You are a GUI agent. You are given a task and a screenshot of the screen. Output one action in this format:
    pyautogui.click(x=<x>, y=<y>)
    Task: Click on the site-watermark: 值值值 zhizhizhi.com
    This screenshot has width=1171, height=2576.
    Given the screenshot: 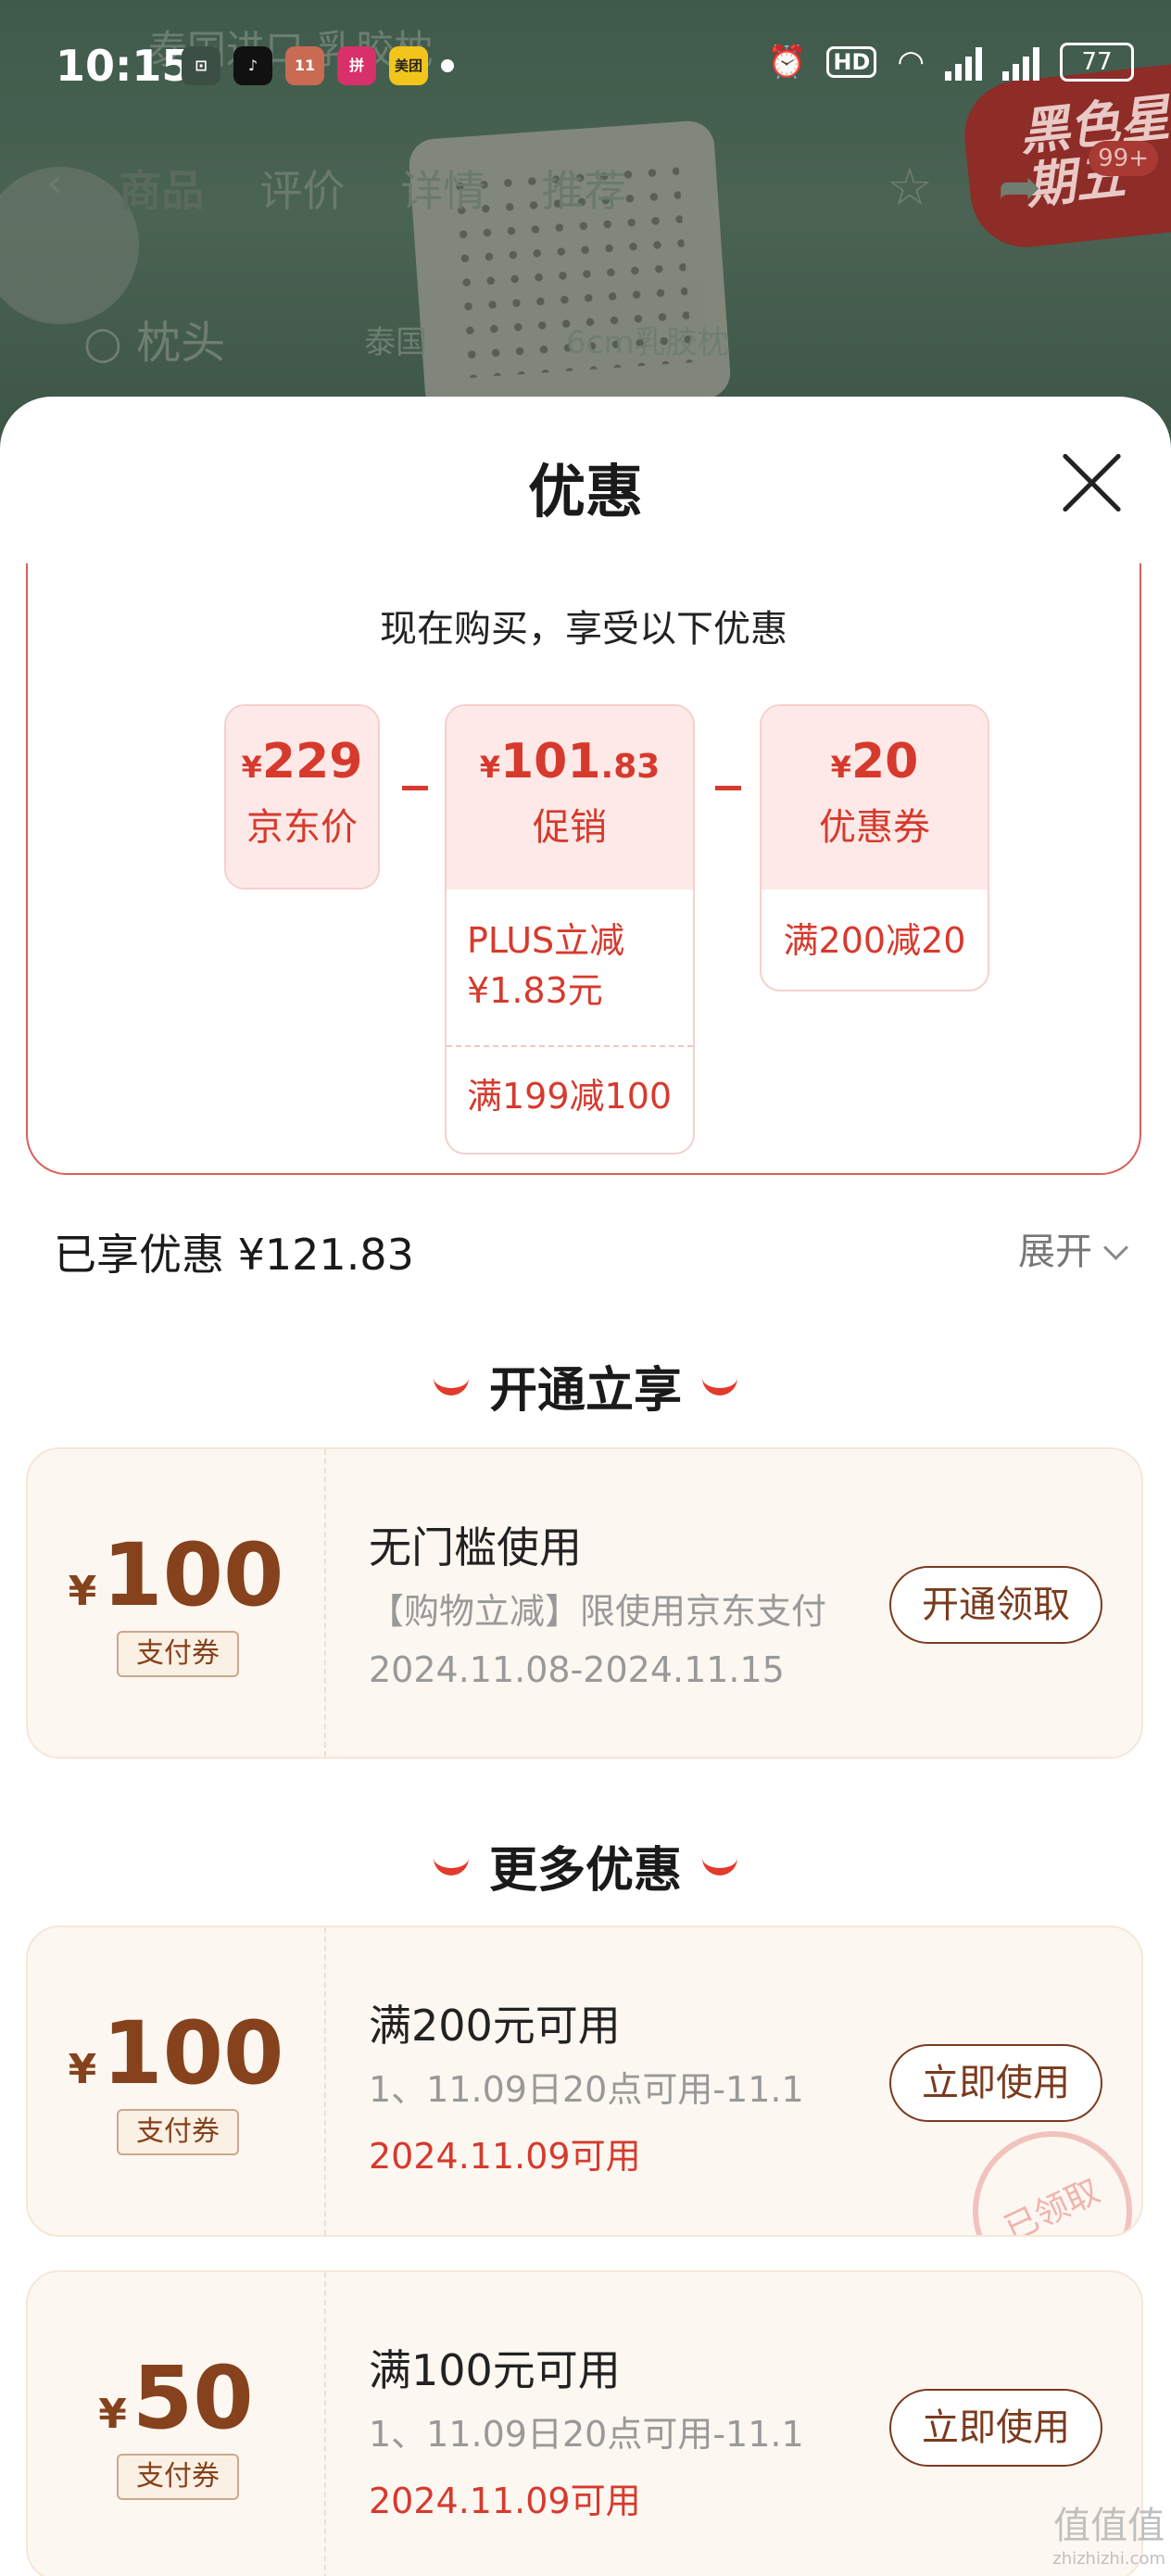 What is the action you would take?
    pyautogui.click(x=1109, y=2537)
    